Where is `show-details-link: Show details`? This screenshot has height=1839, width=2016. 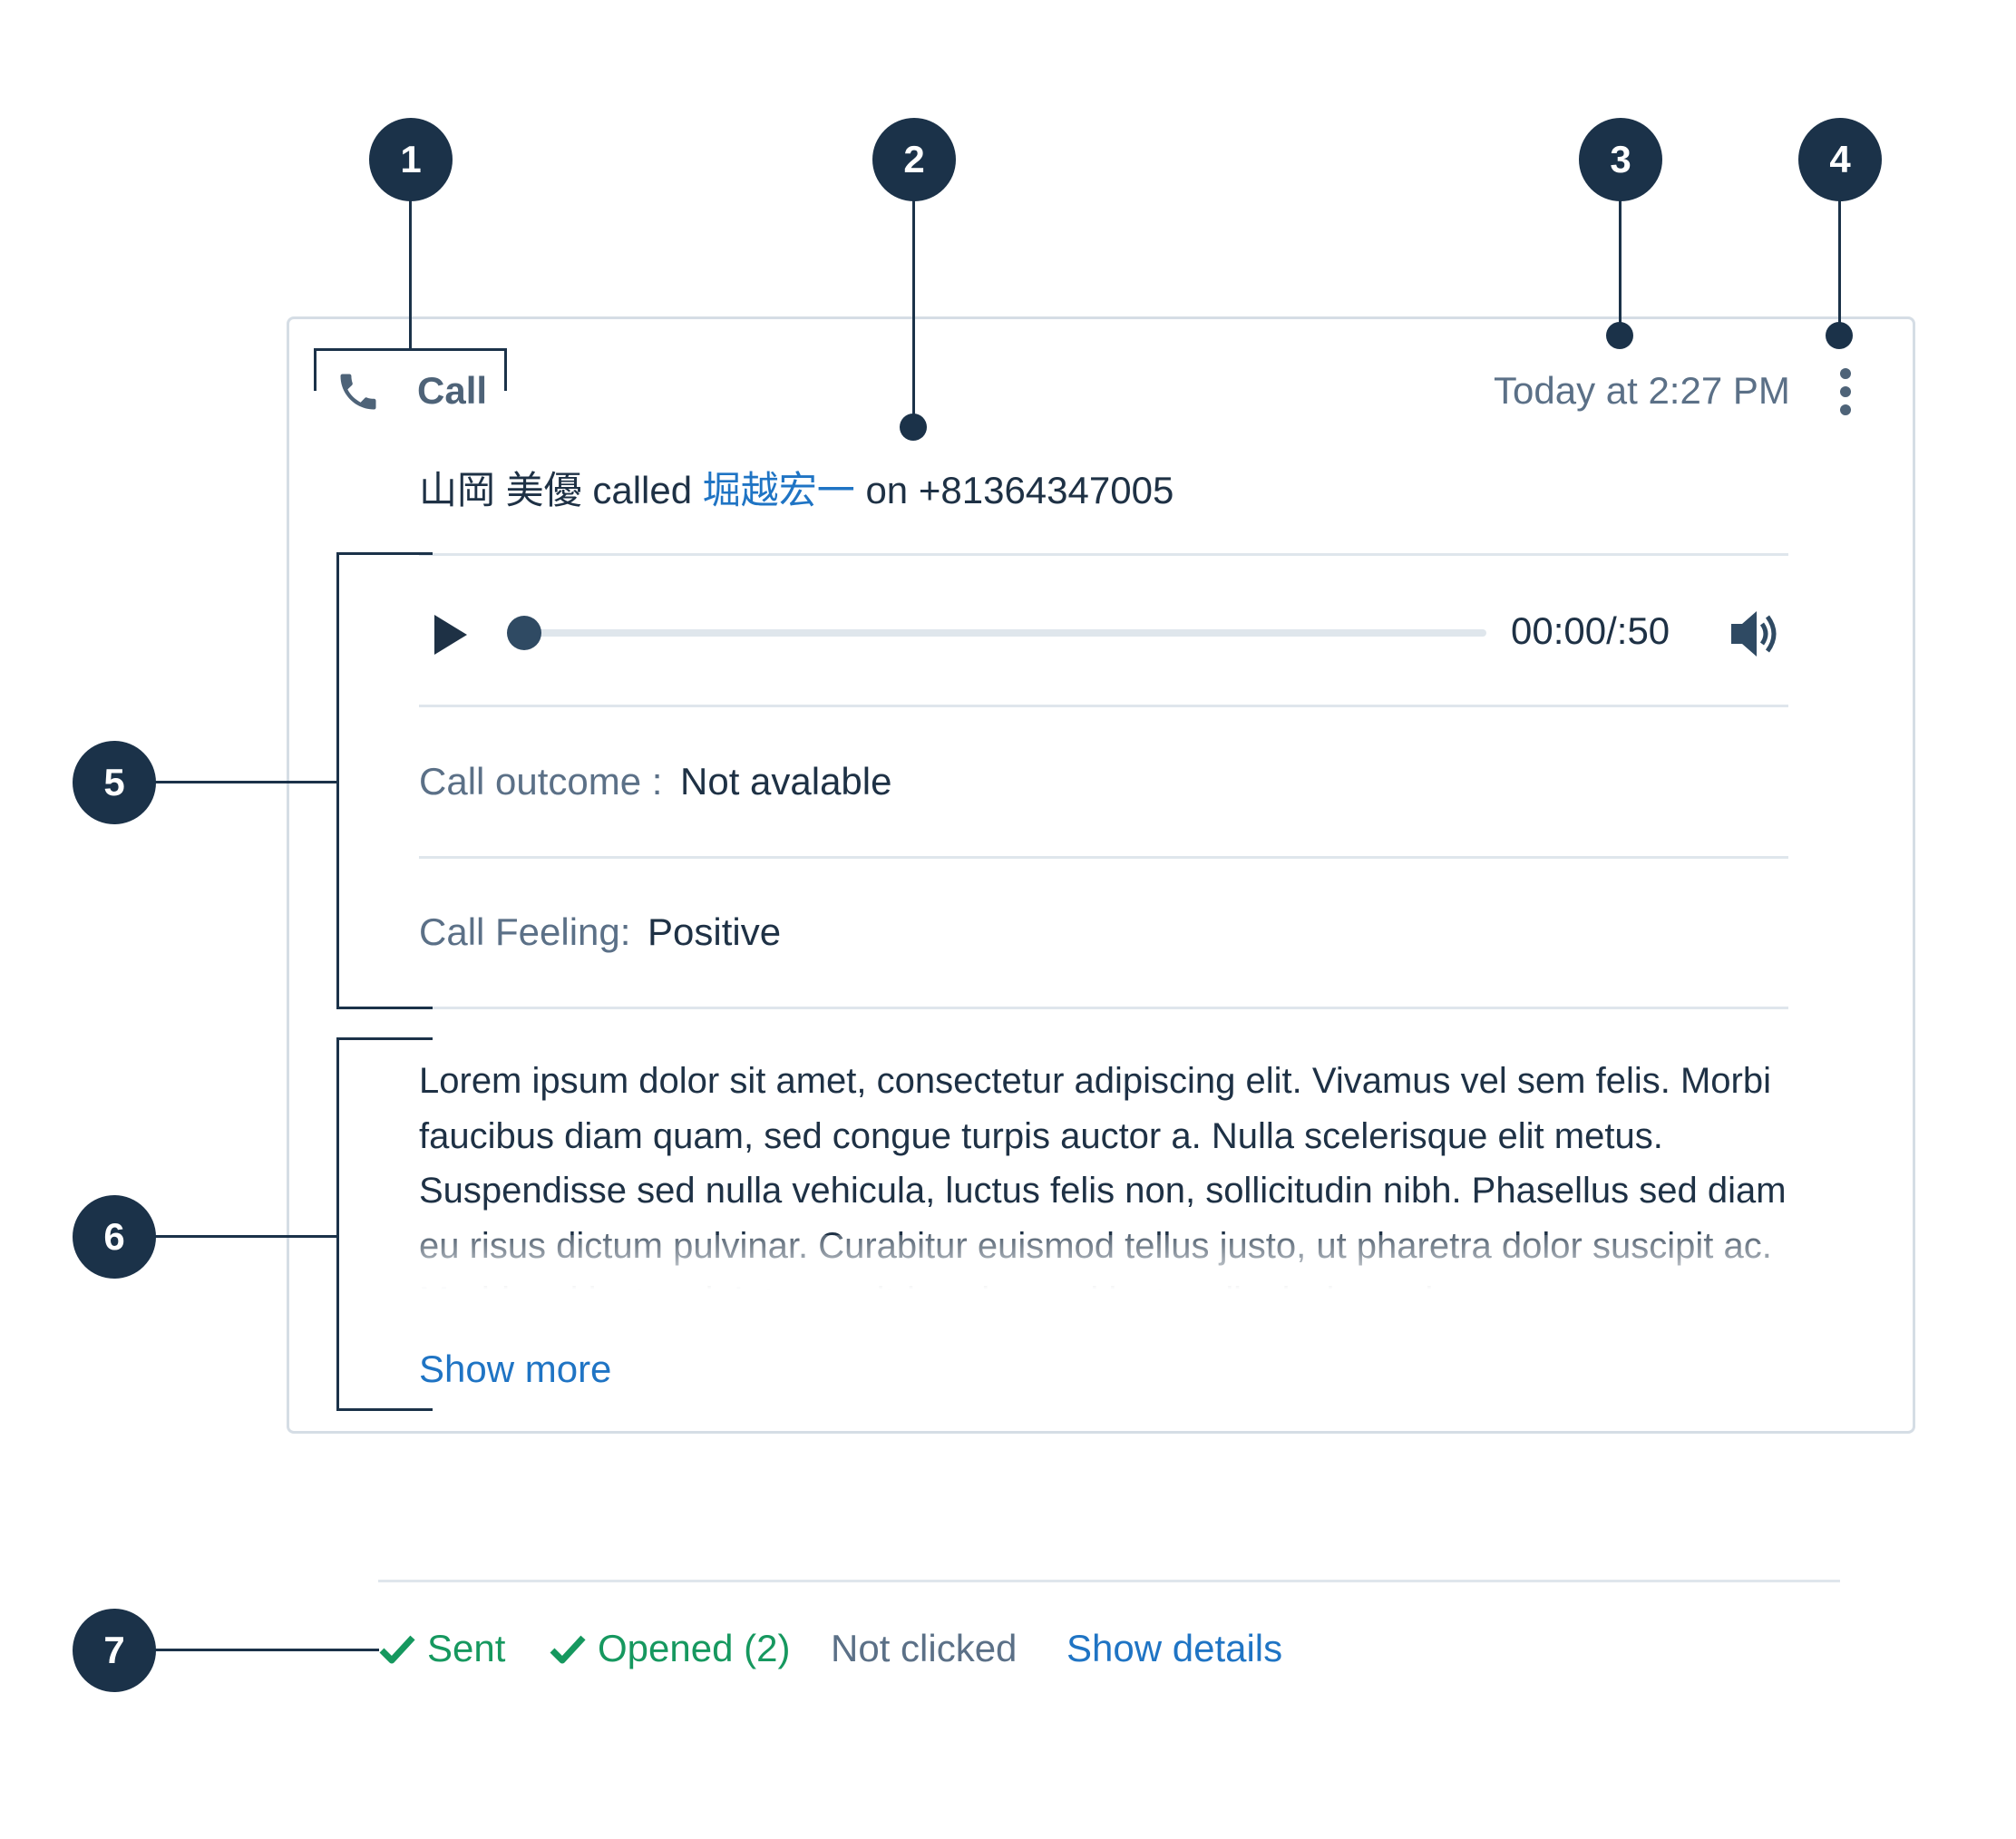
show-details-link: Show details is located at coordinates (1174, 1649).